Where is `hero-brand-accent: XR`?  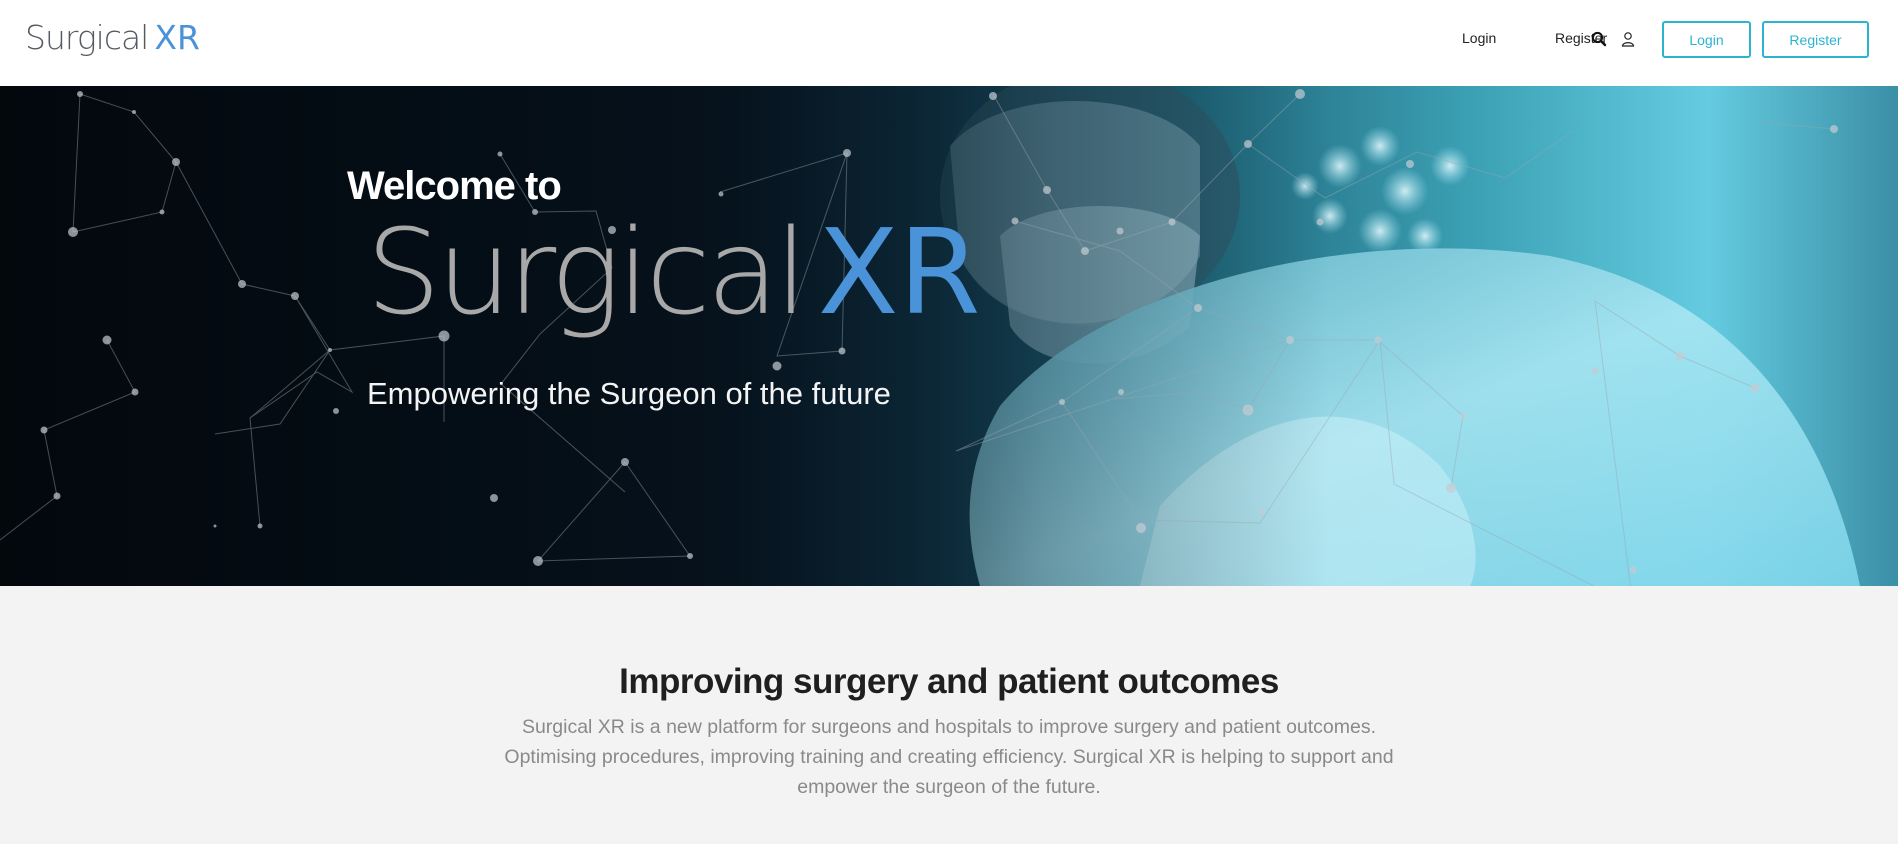 hero-brand-accent: XR is located at coordinates (899, 272).